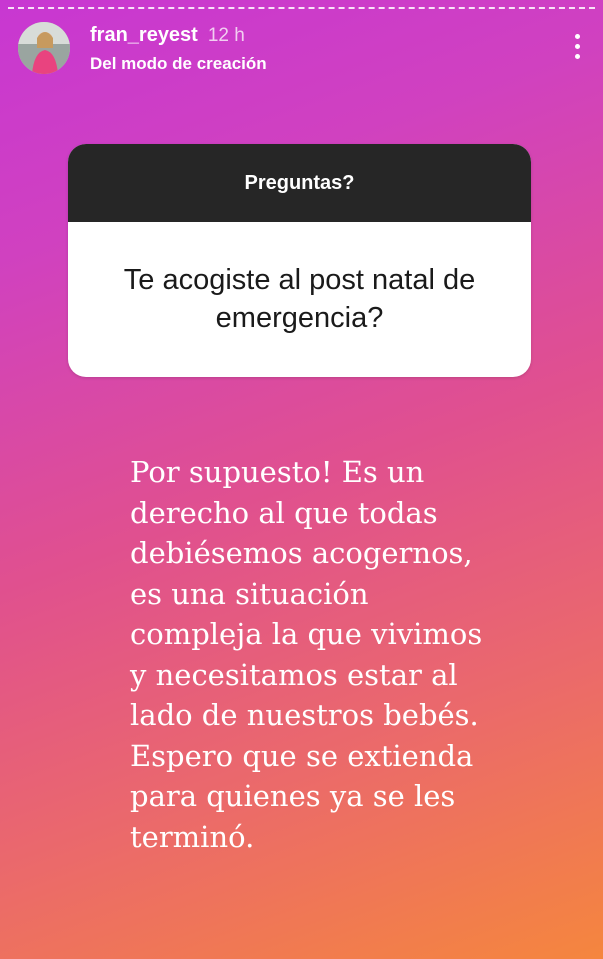 This screenshot has width=603, height=959. Describe the element at coordinates (299, 298) in the screenshot. I see `question-text: Te acogiste al post natal de emergencia?` at that location.